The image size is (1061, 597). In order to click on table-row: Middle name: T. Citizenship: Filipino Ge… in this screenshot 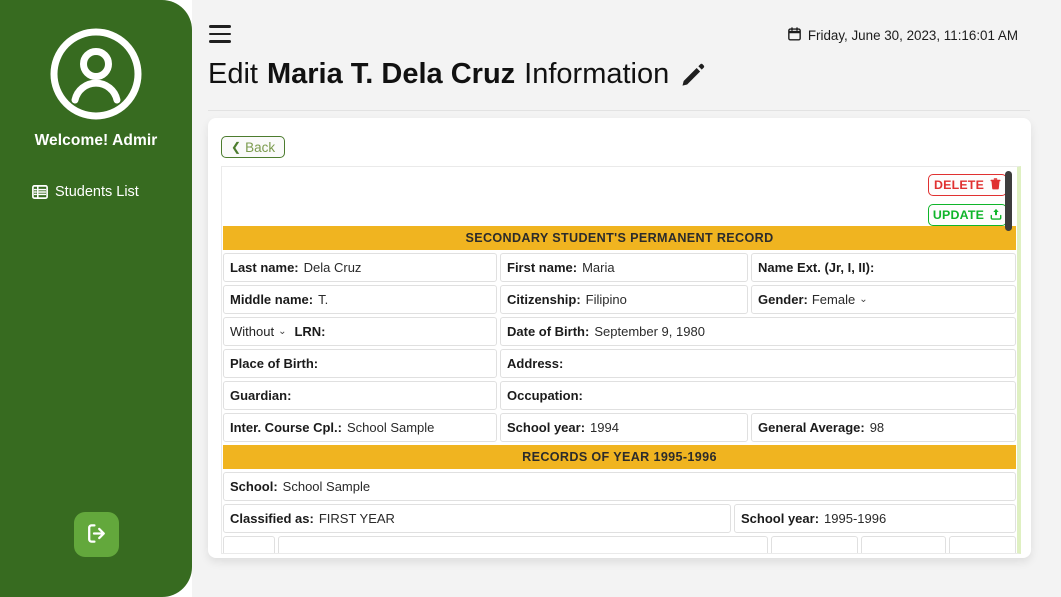, I will do `click(619, 299)`.